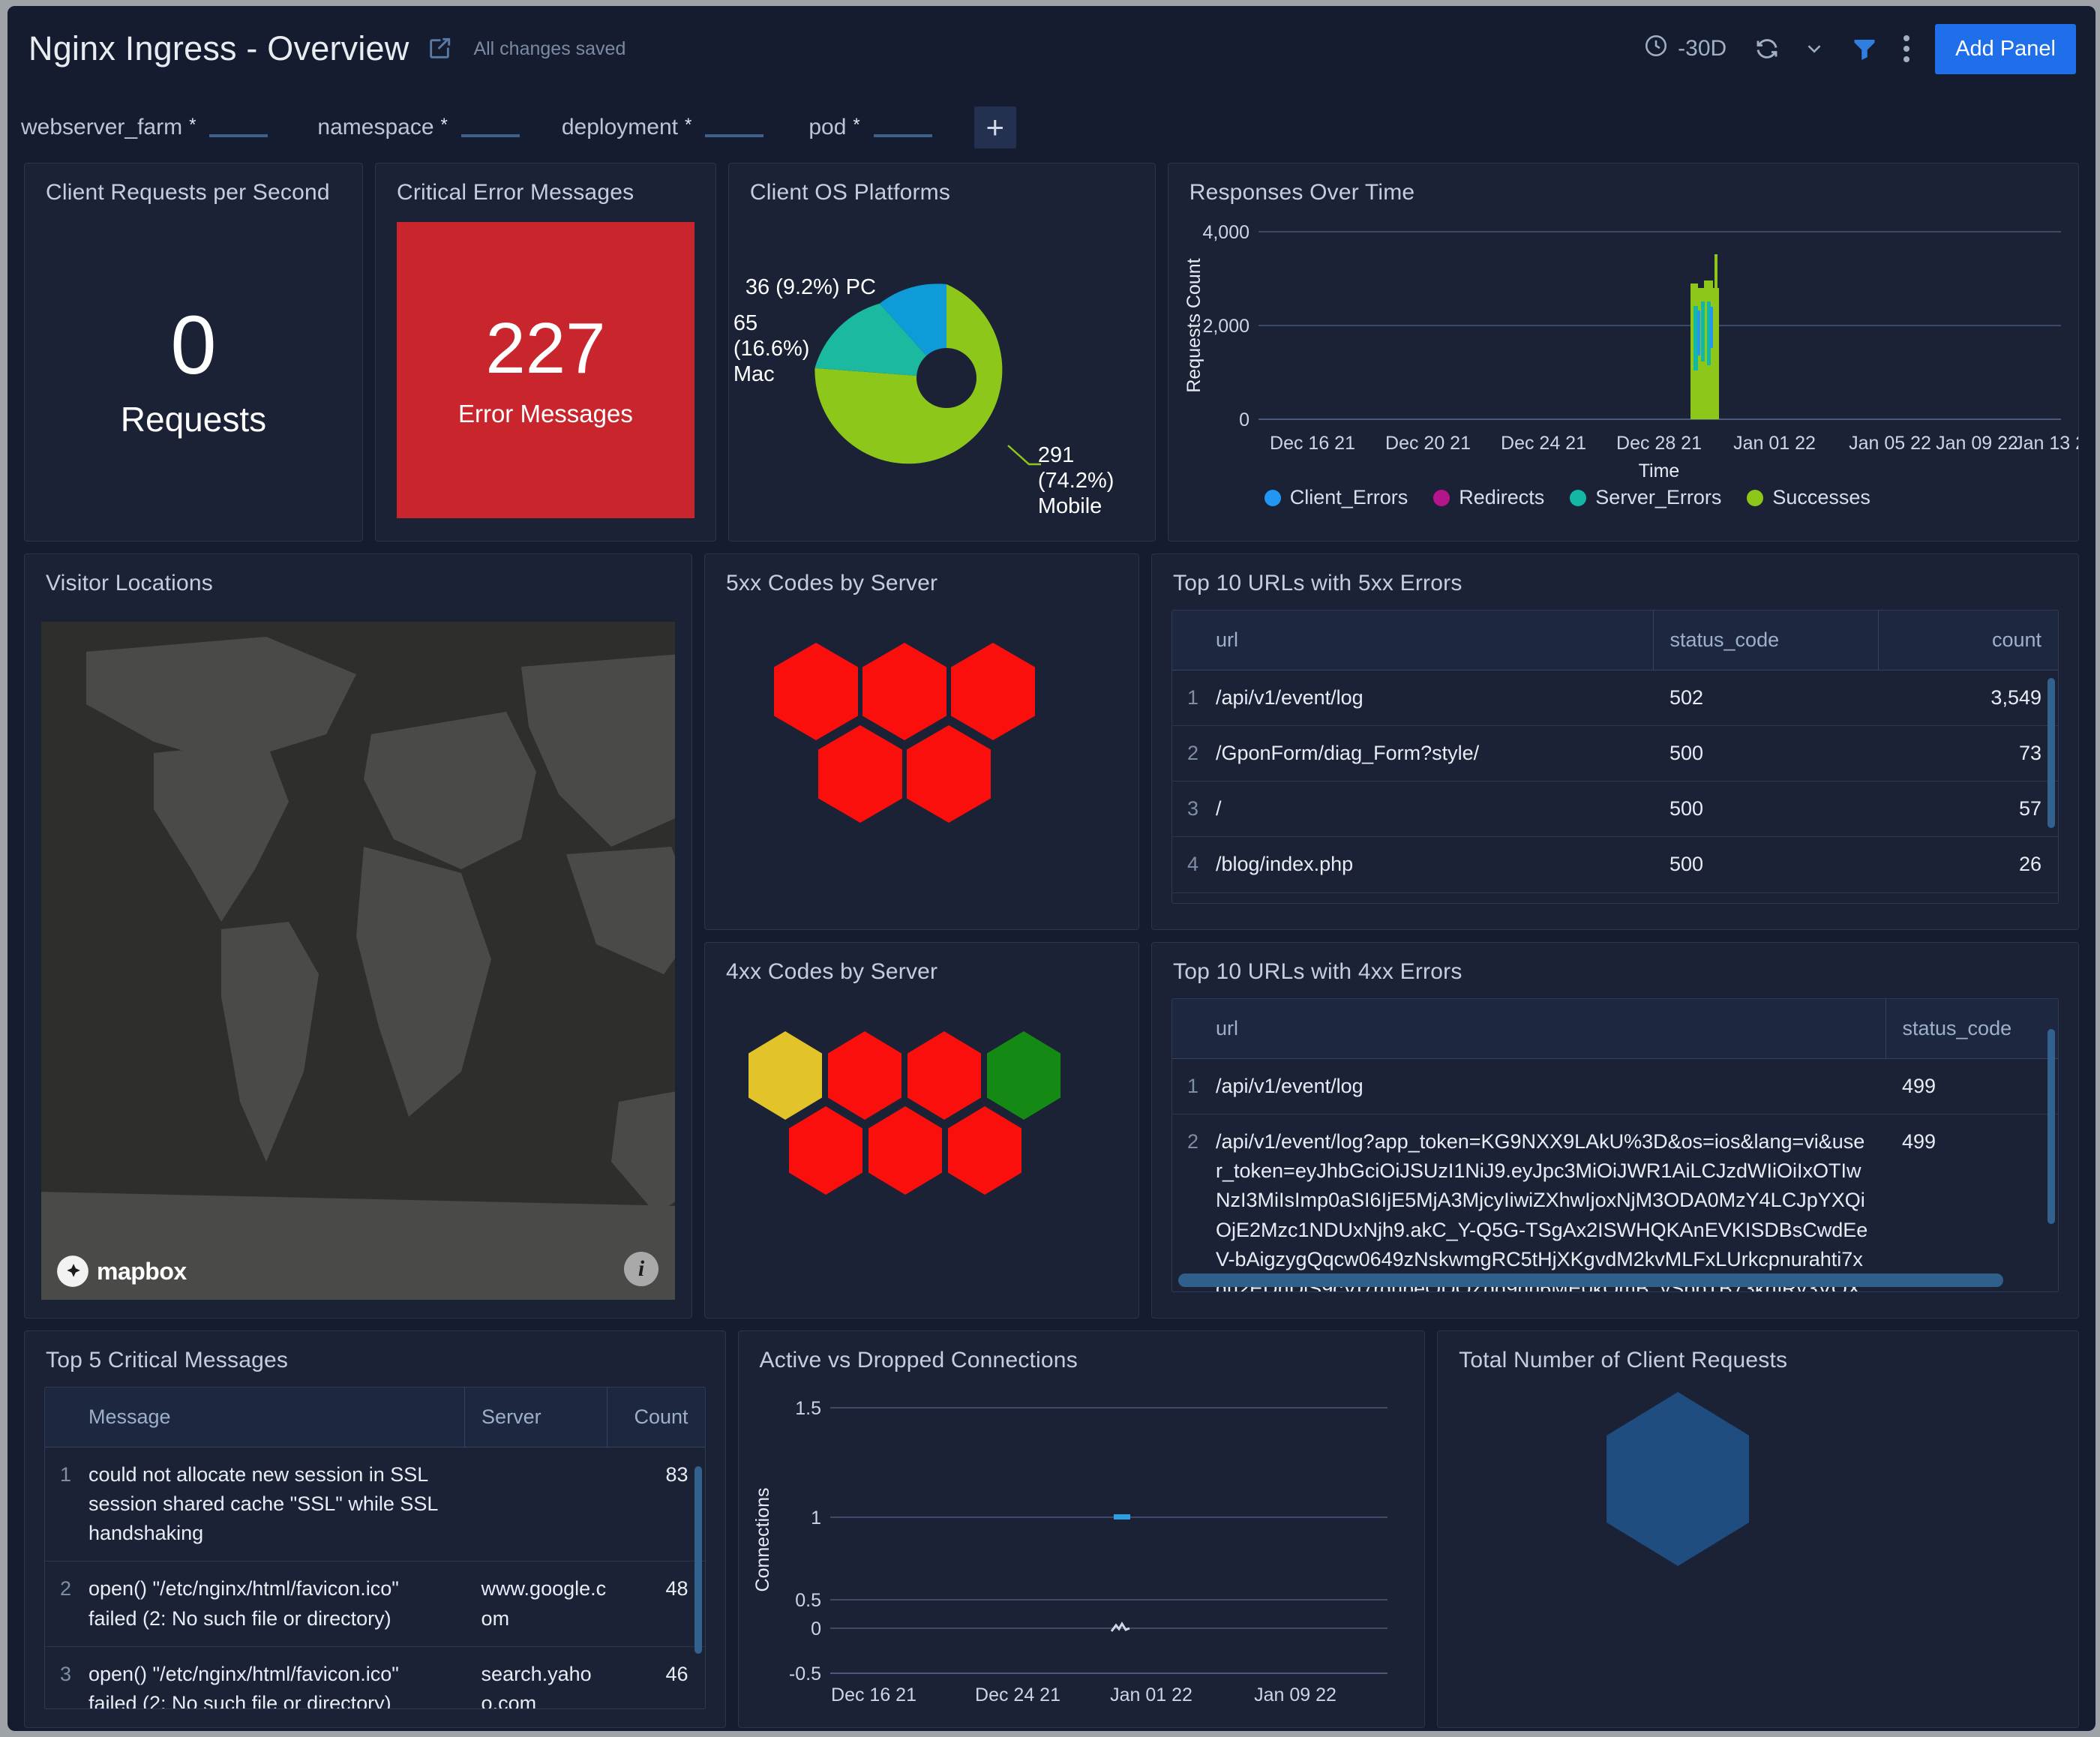 The width and height of the screenshot is (2100, 1737). What do you see at coordinates (1615, 1086) in the screenshot?
I see `table-row: 1 /api/v1/event/log 499` at bounding box center [1615, 1086].